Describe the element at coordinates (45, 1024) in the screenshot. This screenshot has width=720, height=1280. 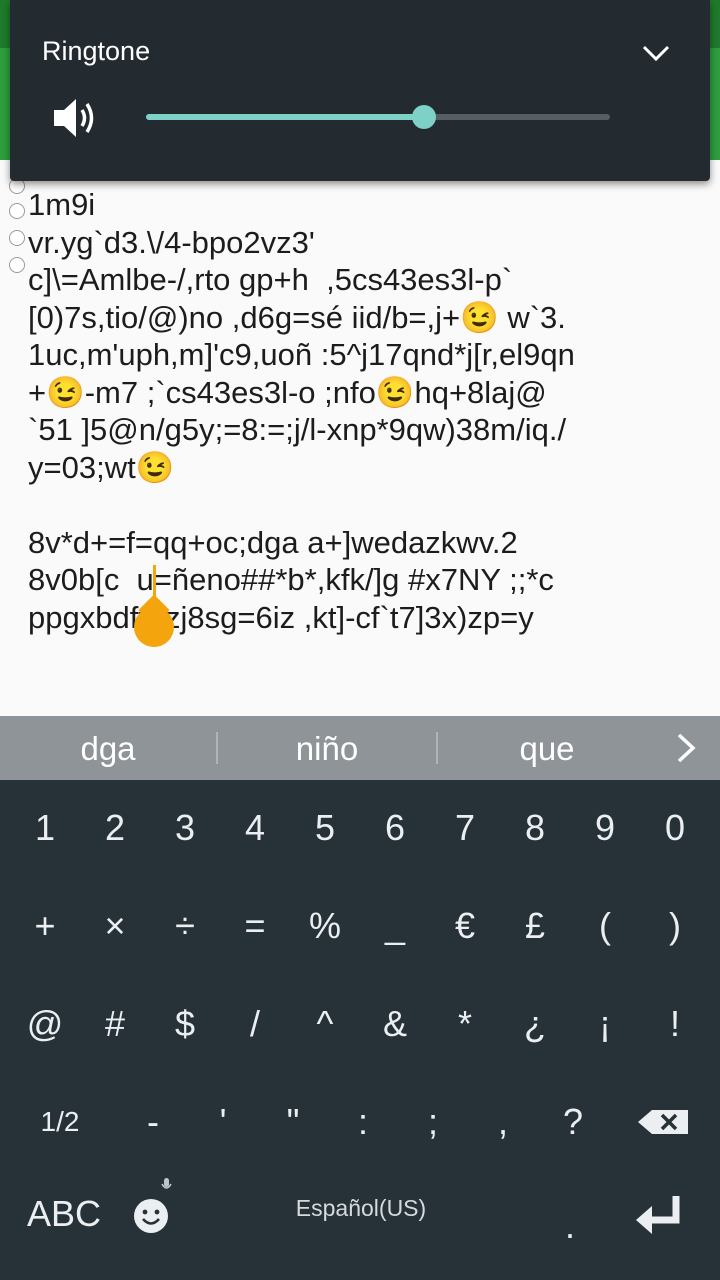
I see `key: @` at that location.